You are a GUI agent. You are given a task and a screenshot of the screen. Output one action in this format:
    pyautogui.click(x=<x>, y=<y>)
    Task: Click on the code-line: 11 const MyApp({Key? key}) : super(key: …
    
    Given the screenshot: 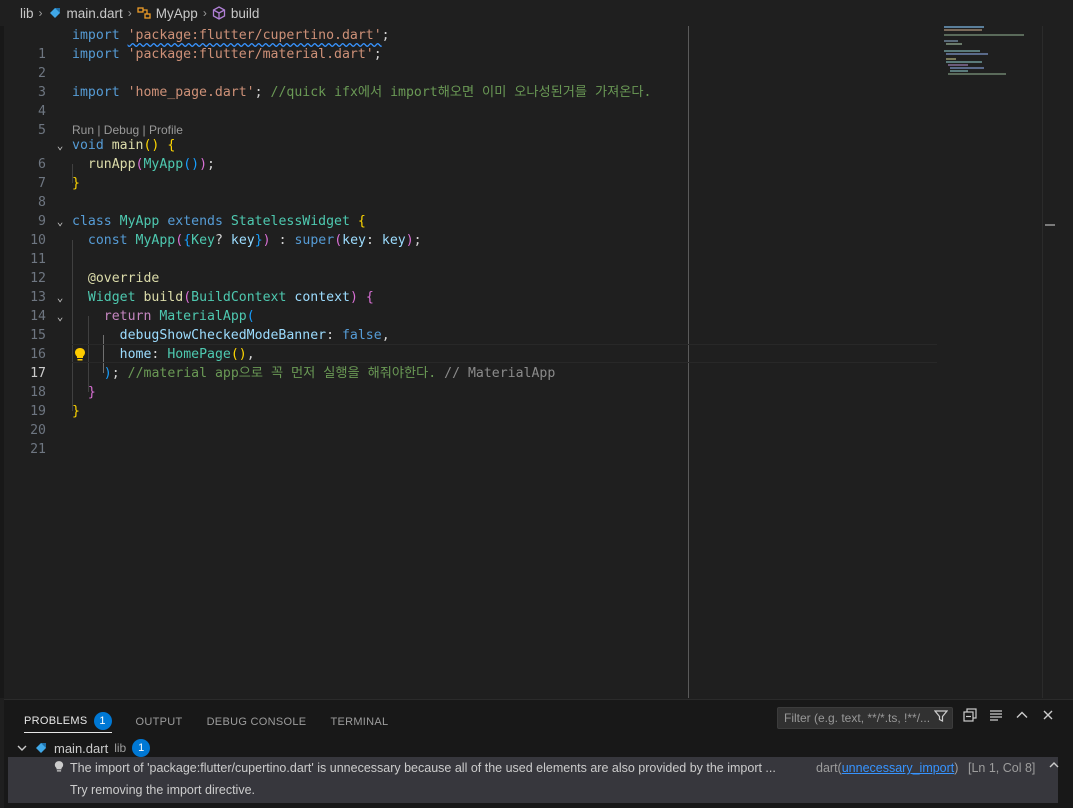 What is the action you would take?
    pyautogui.click(x=530, y=249)
    